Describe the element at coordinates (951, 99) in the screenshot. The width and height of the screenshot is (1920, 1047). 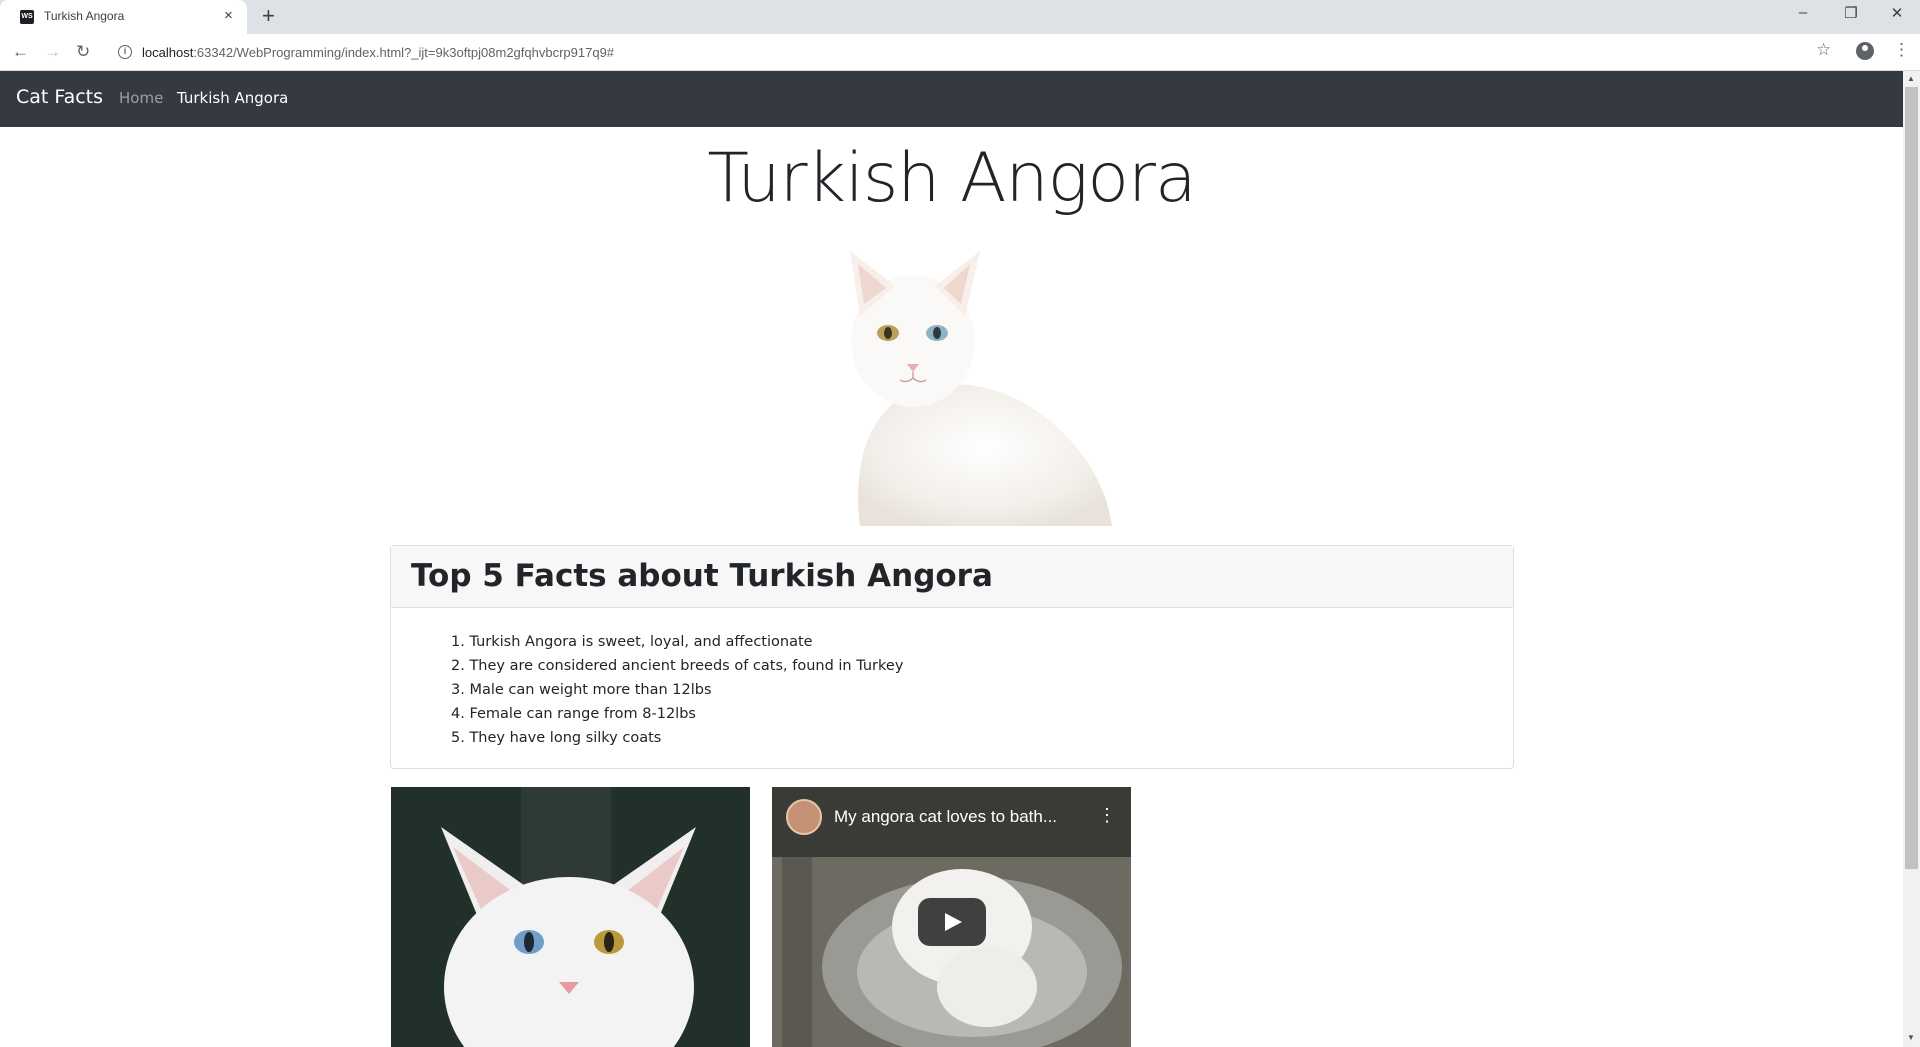
I see `site-navbar: Cat Facts Home Turkish Angora` at that location.